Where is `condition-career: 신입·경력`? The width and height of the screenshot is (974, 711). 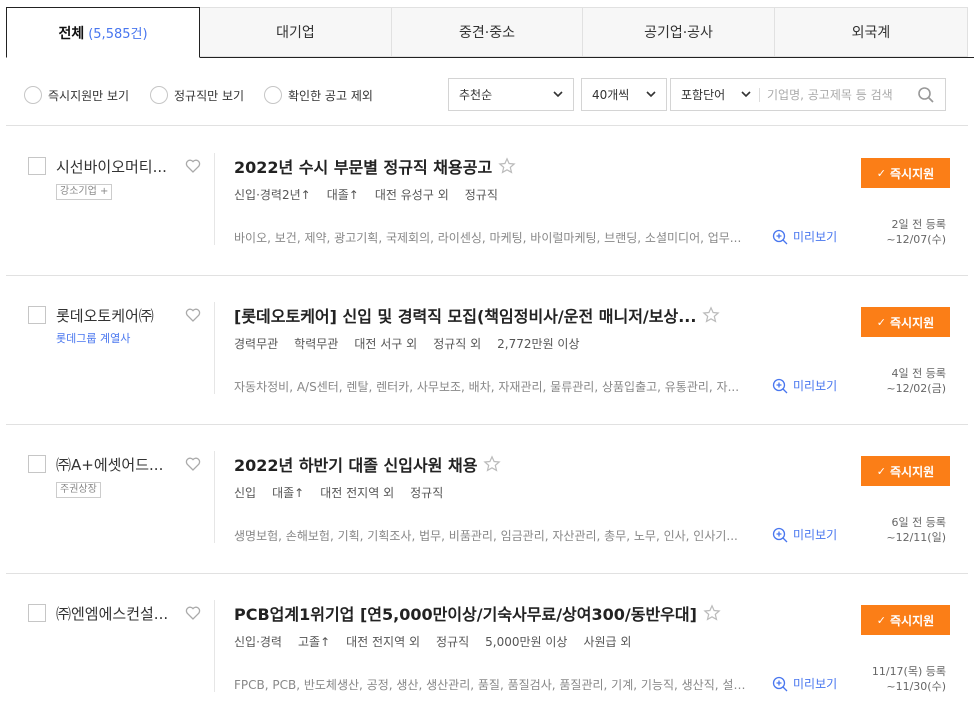 condition-career: 신입·경력 is located at coordinates (258, 642).